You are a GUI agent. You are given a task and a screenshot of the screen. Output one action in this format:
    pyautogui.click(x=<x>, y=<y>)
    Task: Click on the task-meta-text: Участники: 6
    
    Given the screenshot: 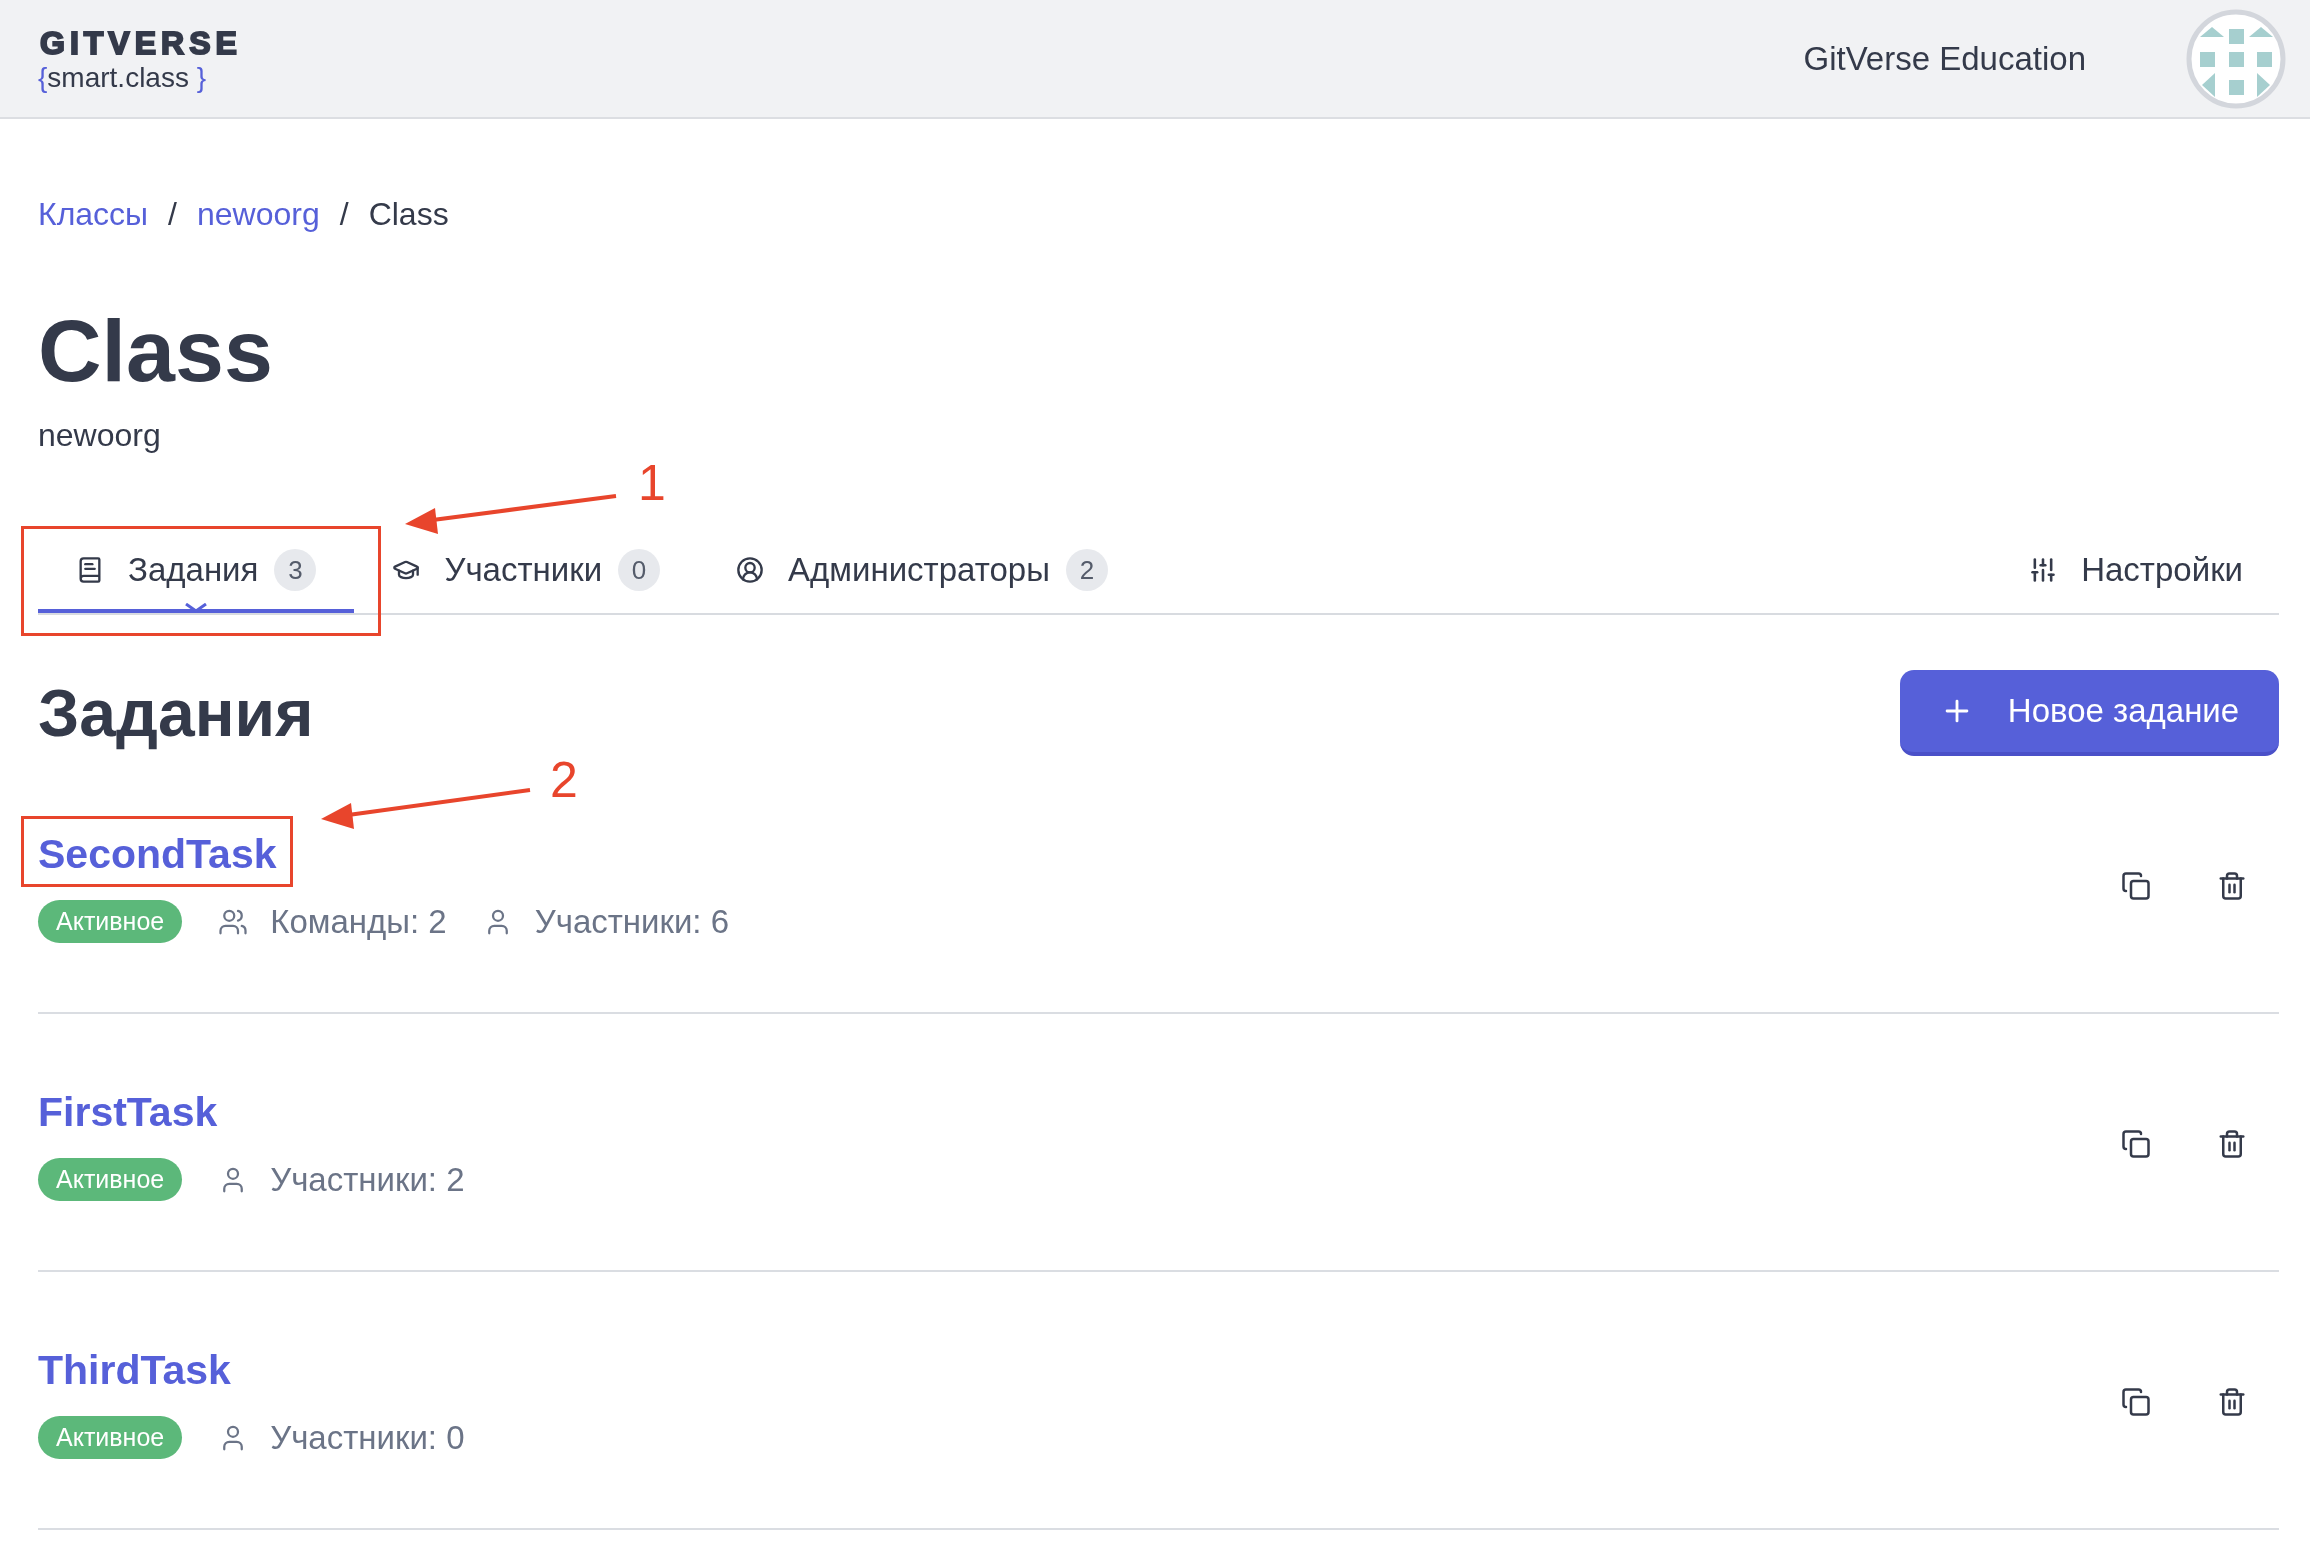 What is the action you would take?
    pyautogui.click(x=632, y=921)
    